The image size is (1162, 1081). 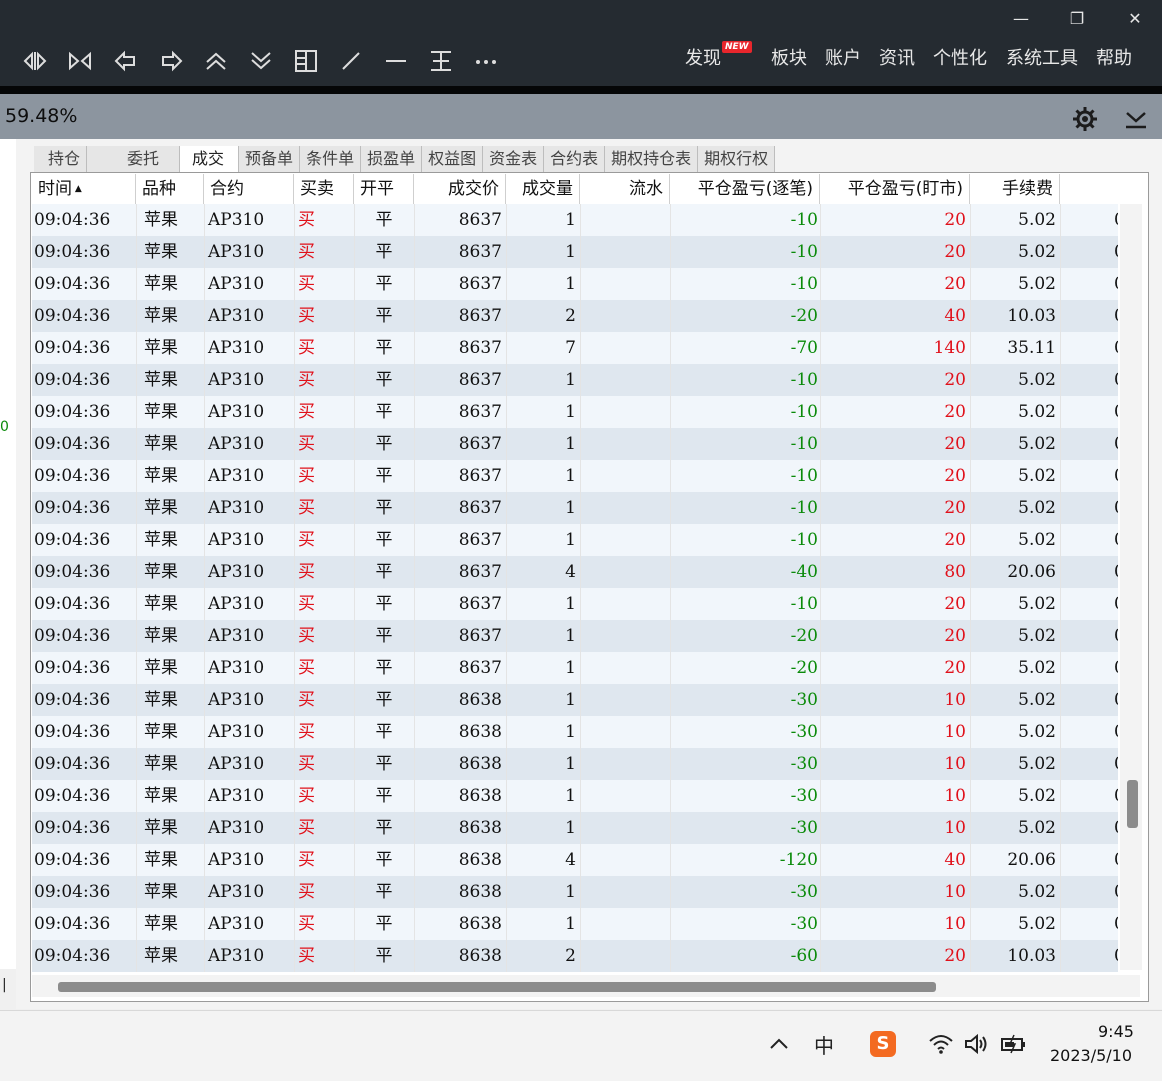 I want to click on menu-discover: 发现, so click(x=703, y=59).